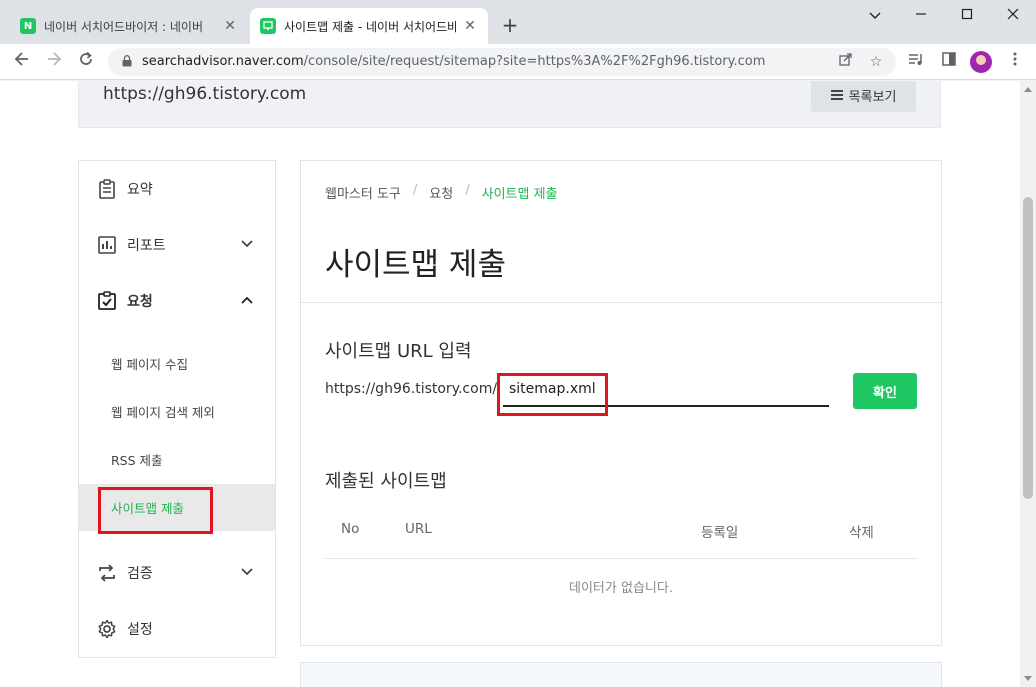 Image resolution: width=1036 pixels, height=687 pixels. Describe the element at coordinates (981, 62) in the screenshot. I see `profile-avatar` at that location.